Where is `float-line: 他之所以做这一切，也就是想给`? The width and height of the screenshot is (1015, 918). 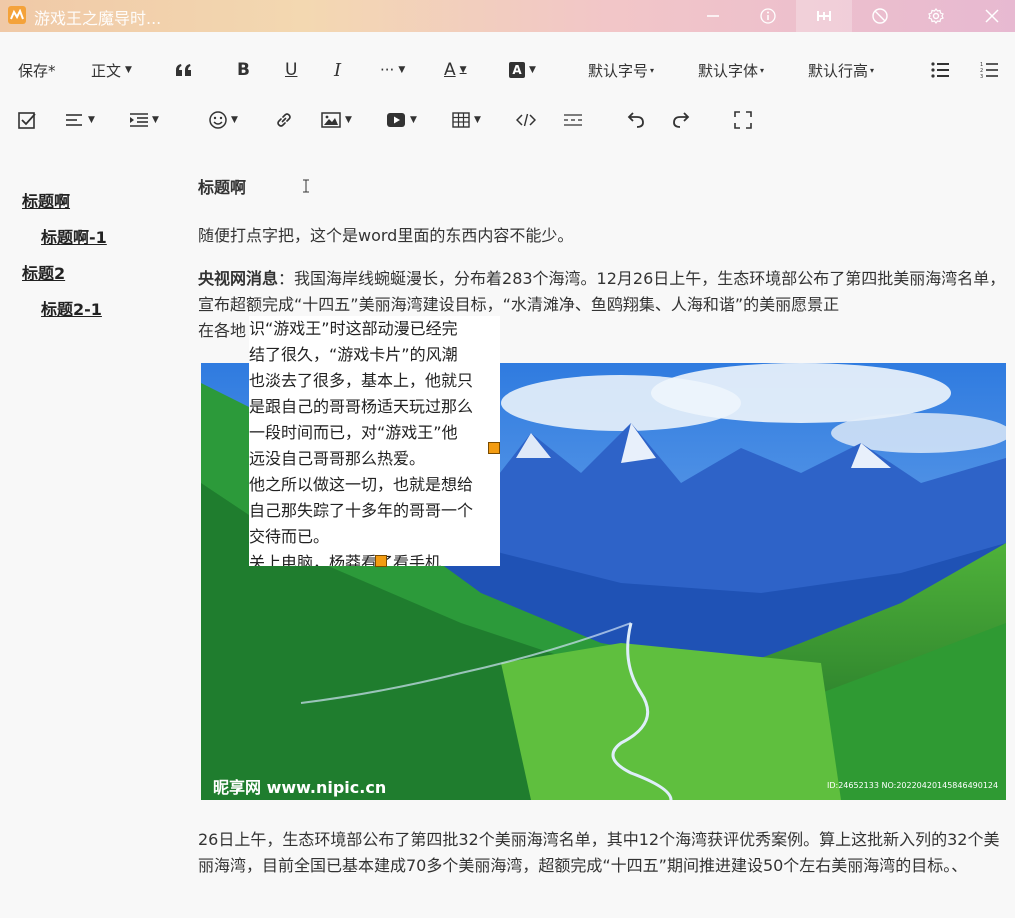
float-line: 他之所以做这一切，也就是想给 is located at coordinates (361, 484).